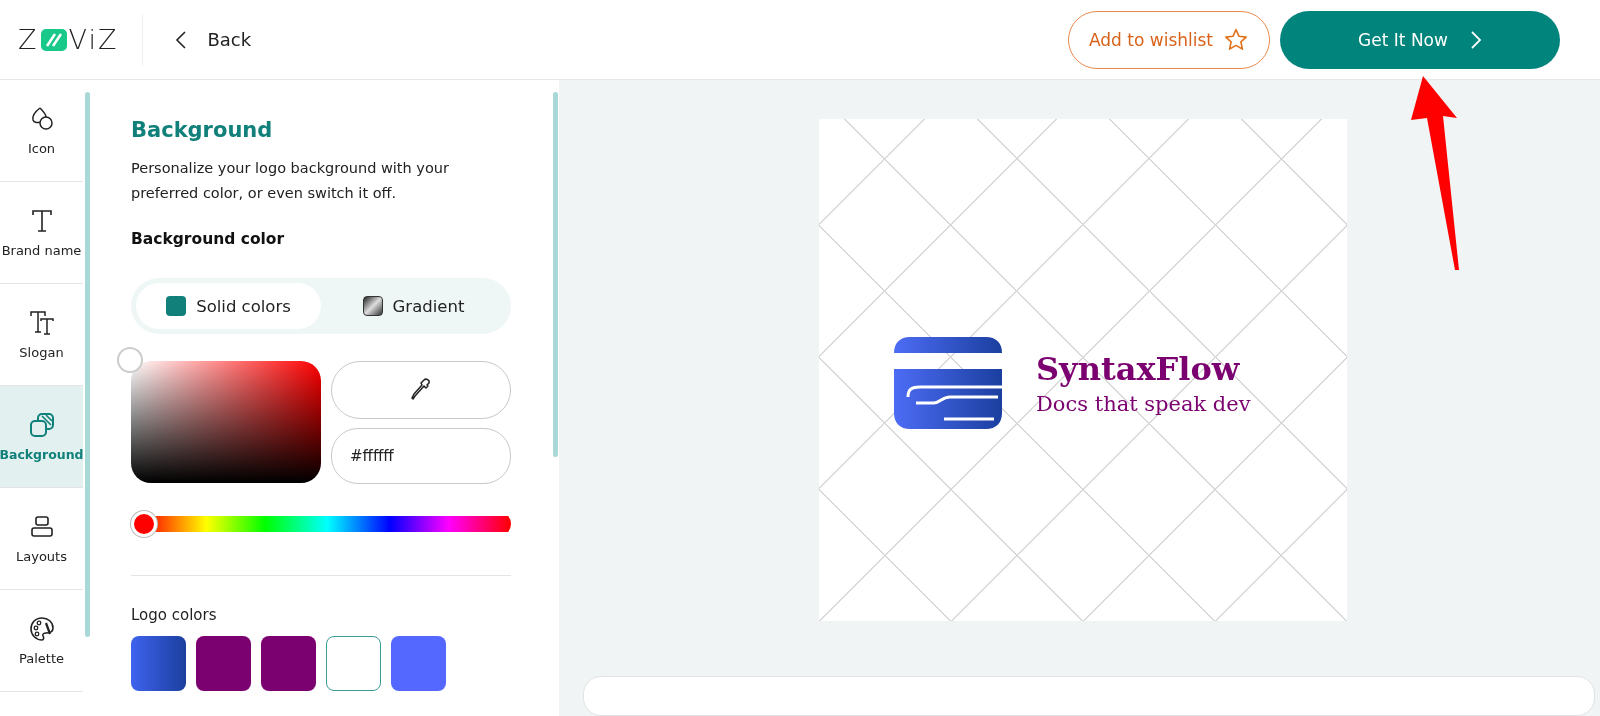 The height and width of the screenshot is (716, 1600). What do you see at coordinates (228, 306) in the screenshot?
I see `color-mode-tab: Solid colors` at bounding box center [228, 306].